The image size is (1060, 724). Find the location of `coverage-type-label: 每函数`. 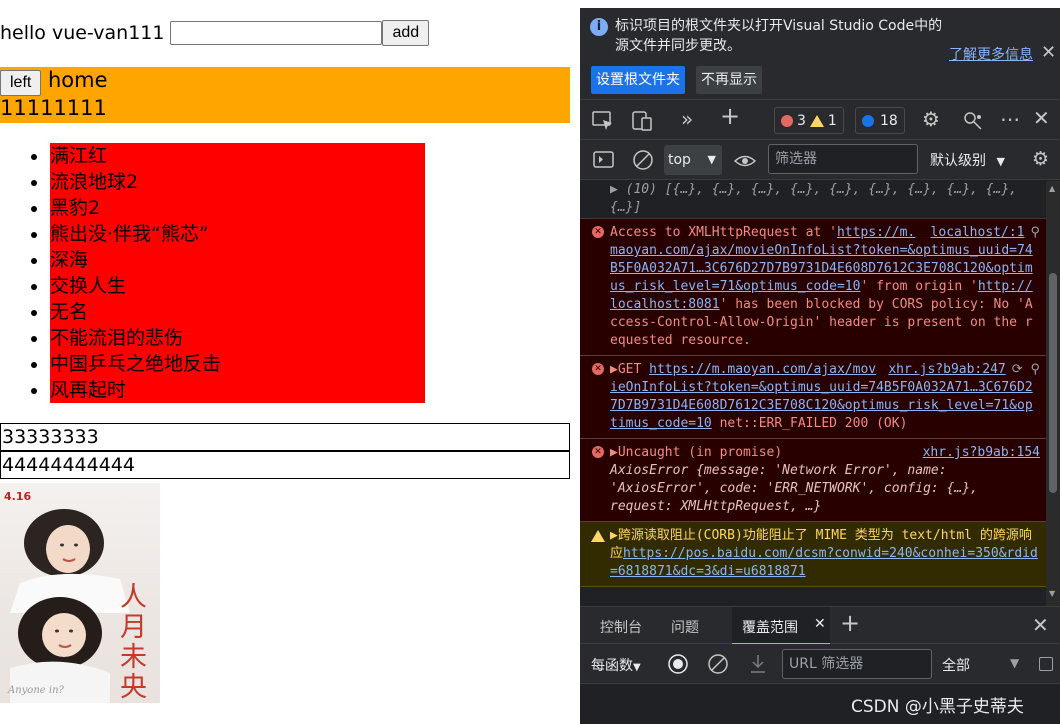

coverage-type-label: 每函数 is located at coordinates (612, 666).